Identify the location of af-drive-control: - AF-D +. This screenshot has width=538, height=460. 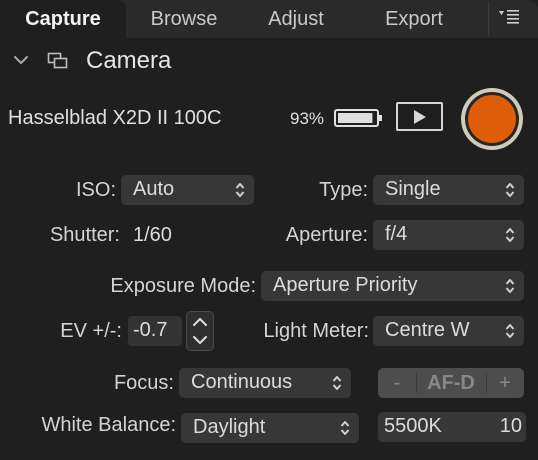
(451, 383).